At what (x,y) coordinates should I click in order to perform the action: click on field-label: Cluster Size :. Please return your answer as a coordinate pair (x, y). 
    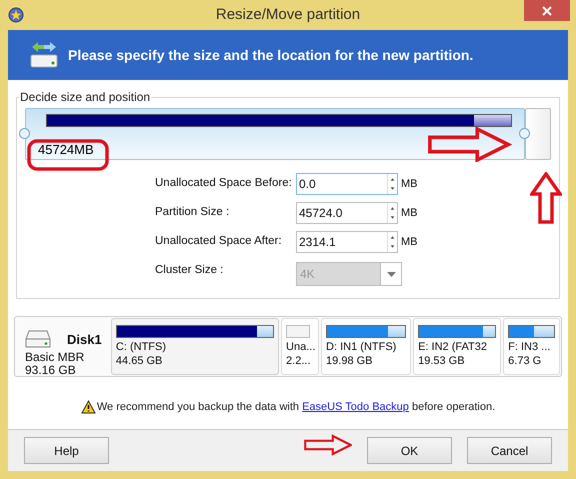
    Looking at the image, I should click on (189, 270).